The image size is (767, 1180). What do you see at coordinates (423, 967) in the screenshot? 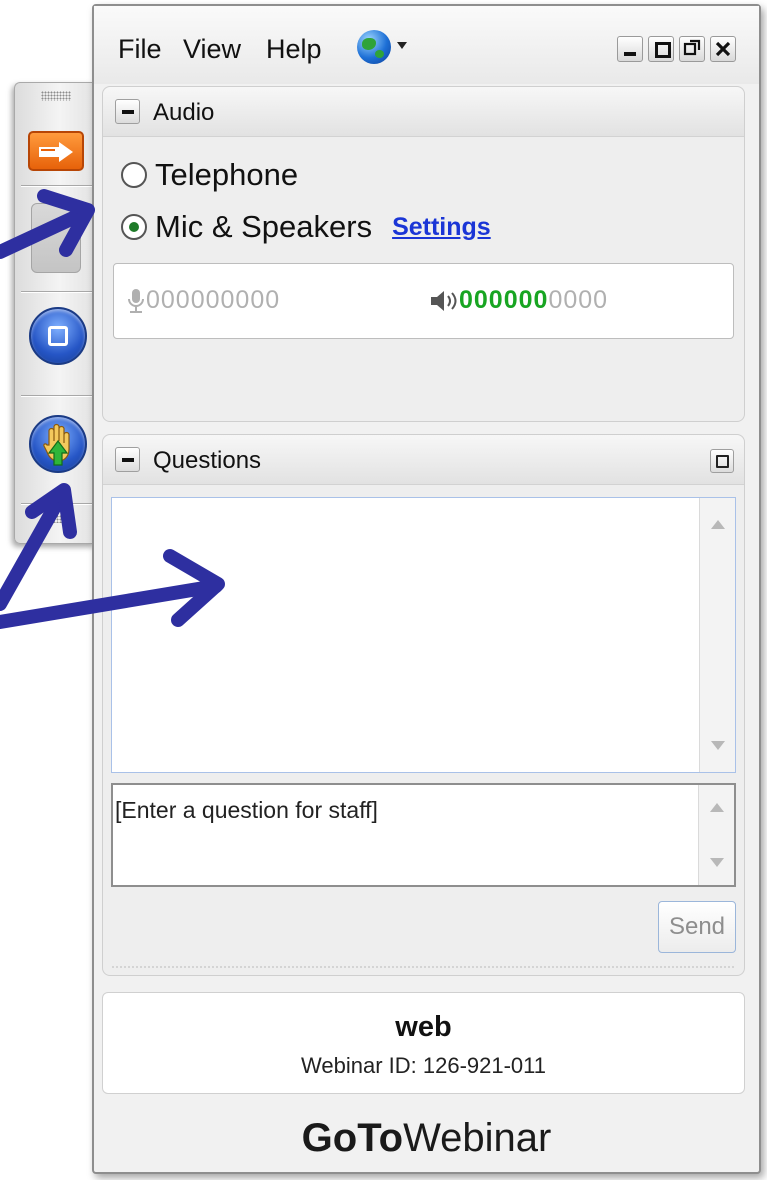
I see `resize-divider` at bounding box center [423, 967].